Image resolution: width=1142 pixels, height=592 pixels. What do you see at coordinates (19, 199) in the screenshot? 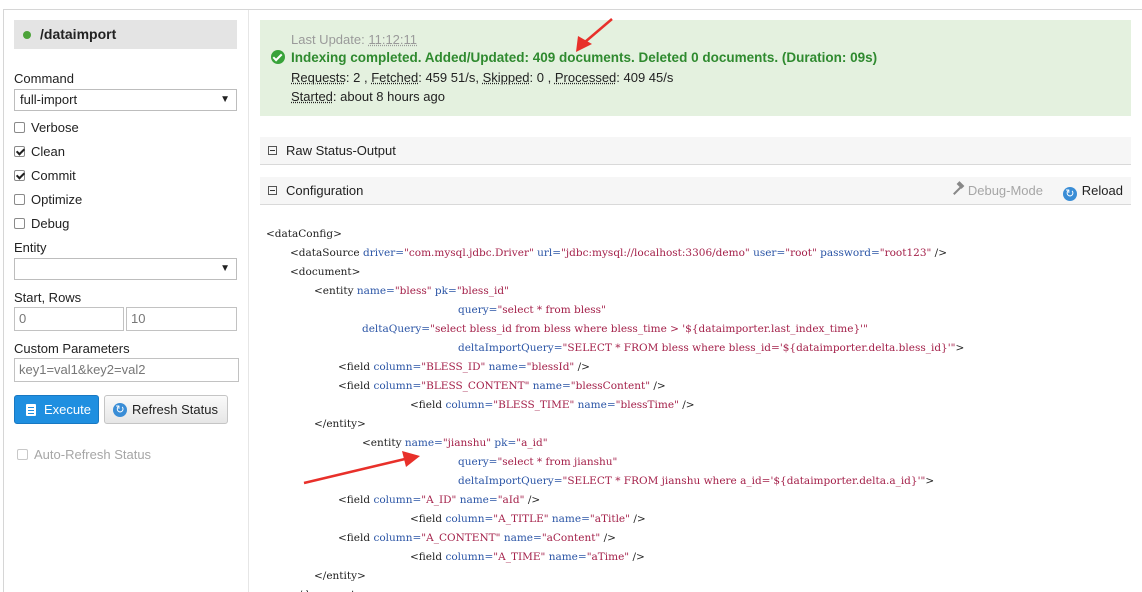
I see `checkbox-optimize` at bounding box center [19, 199].